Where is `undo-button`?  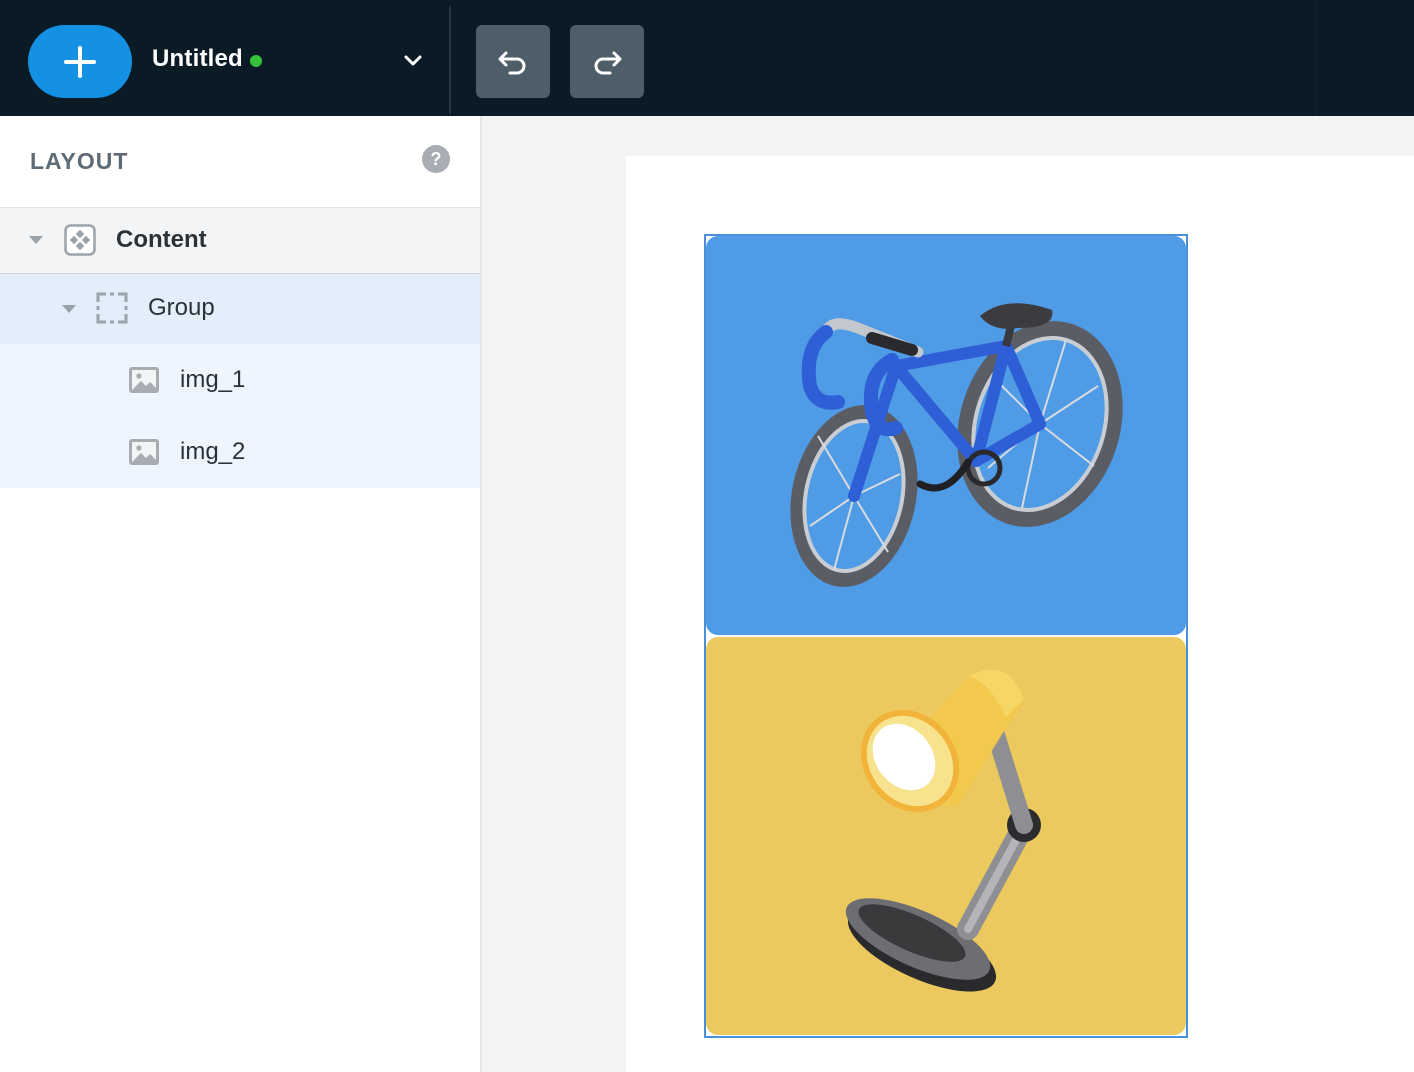
undo-button is located at coordinates (513, 61).